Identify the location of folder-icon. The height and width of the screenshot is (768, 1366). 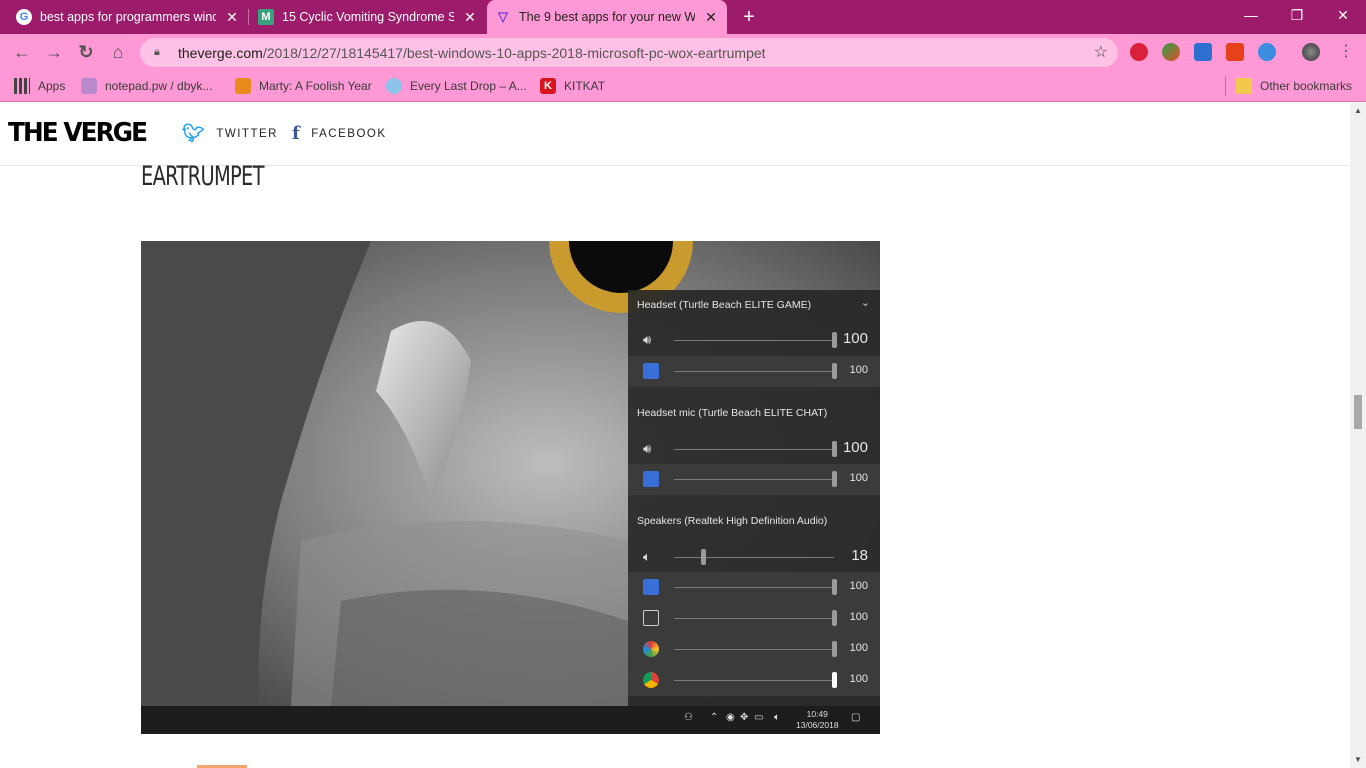
(1244, 86).